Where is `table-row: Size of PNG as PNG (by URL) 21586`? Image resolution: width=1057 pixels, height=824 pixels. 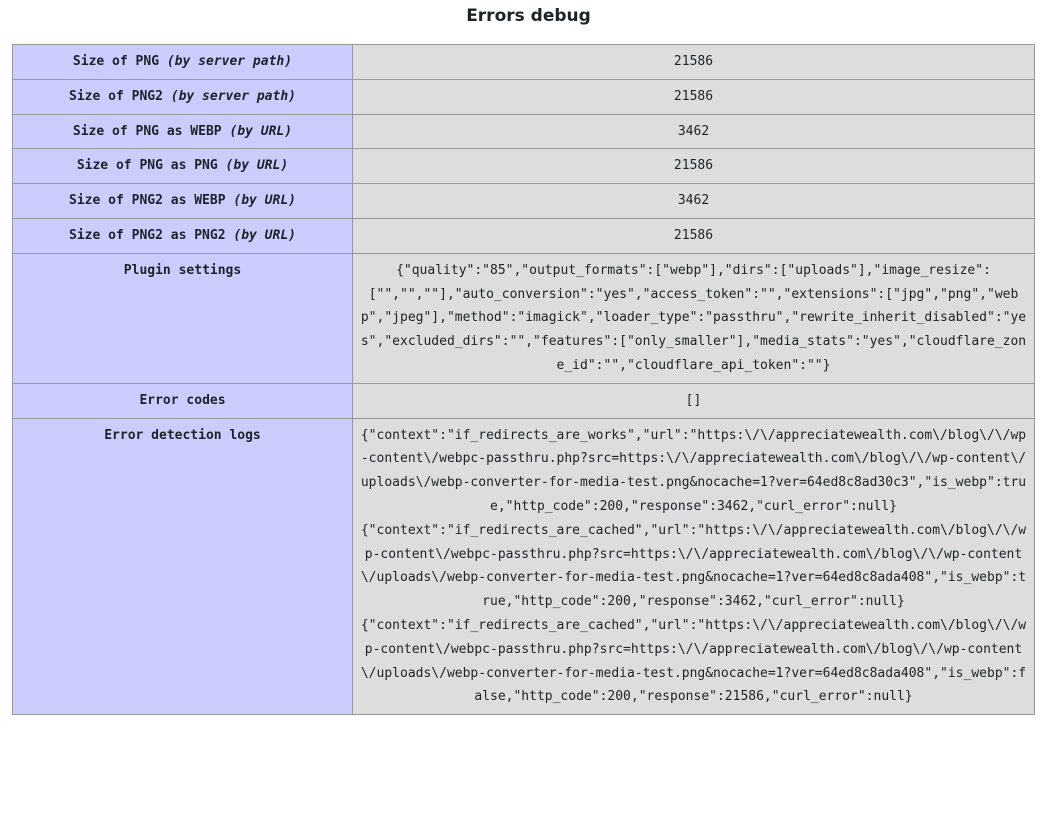 table-row: Size of PNG as PNG (by URL) 21586 is located at coordinates (523, 166).